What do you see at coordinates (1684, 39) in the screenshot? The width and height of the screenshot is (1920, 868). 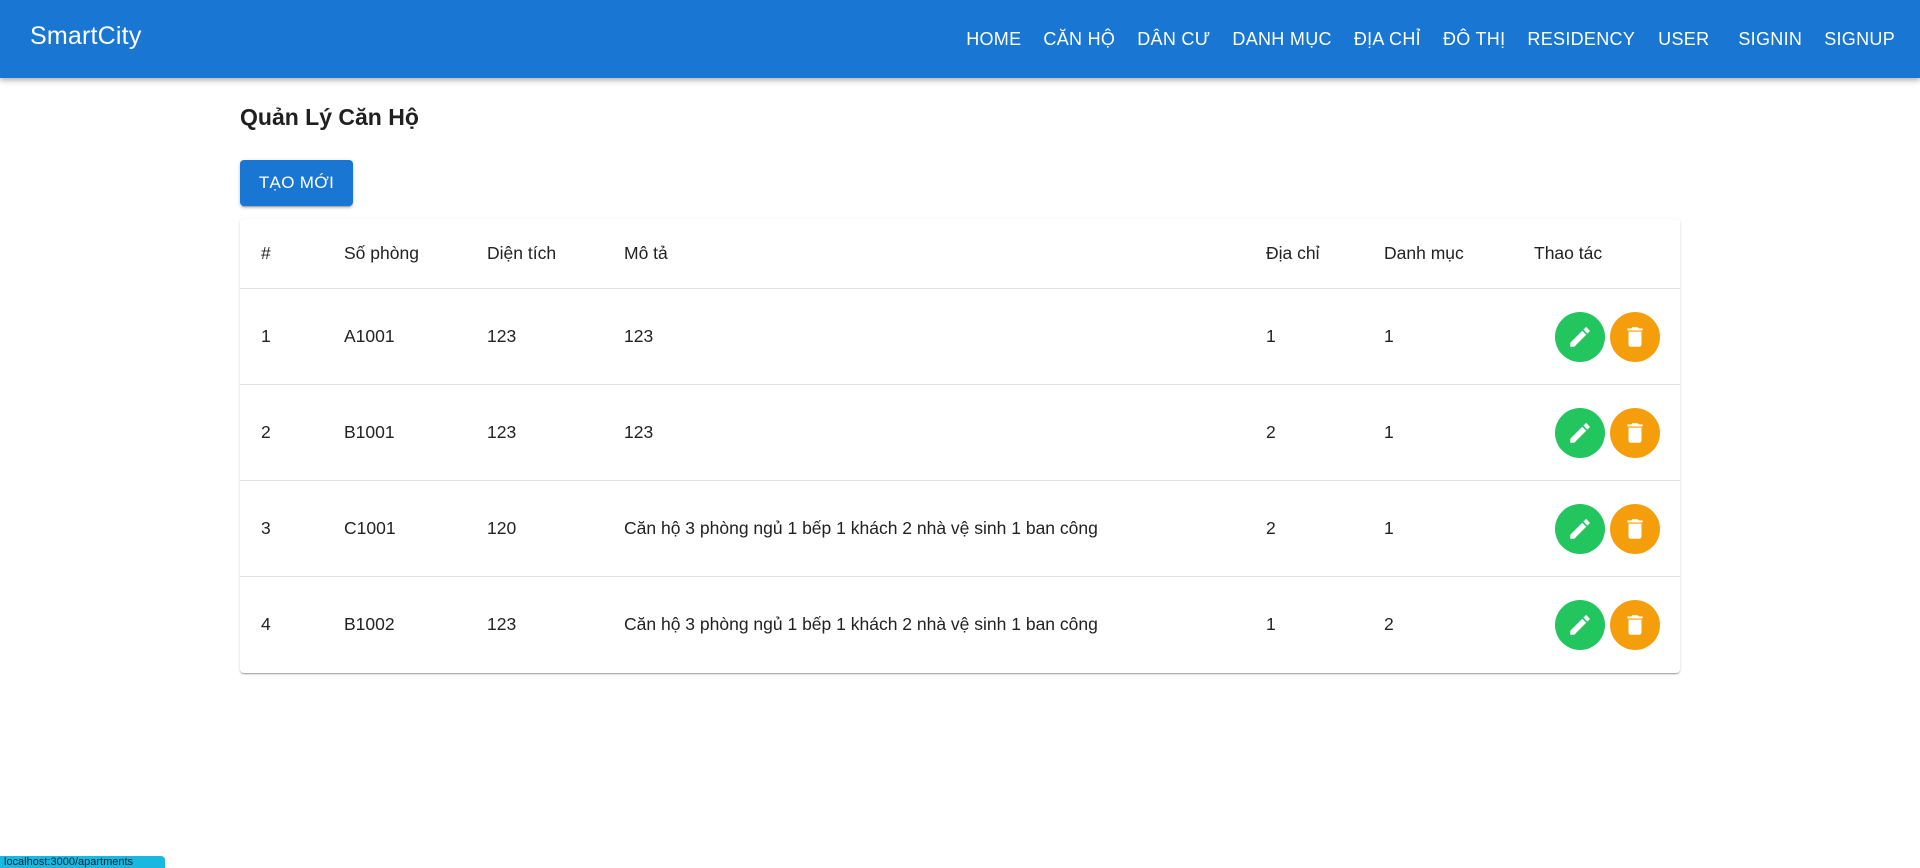 I see `nav-user: USER` at bounding box center [1684, 39].